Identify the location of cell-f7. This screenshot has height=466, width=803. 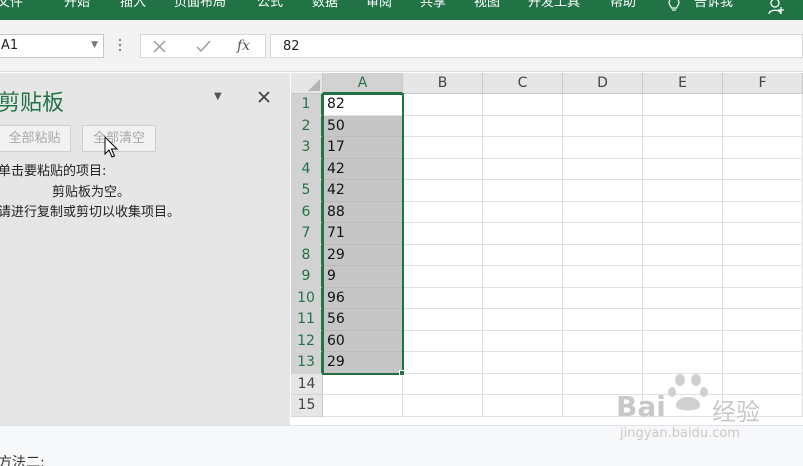
(763, 234).